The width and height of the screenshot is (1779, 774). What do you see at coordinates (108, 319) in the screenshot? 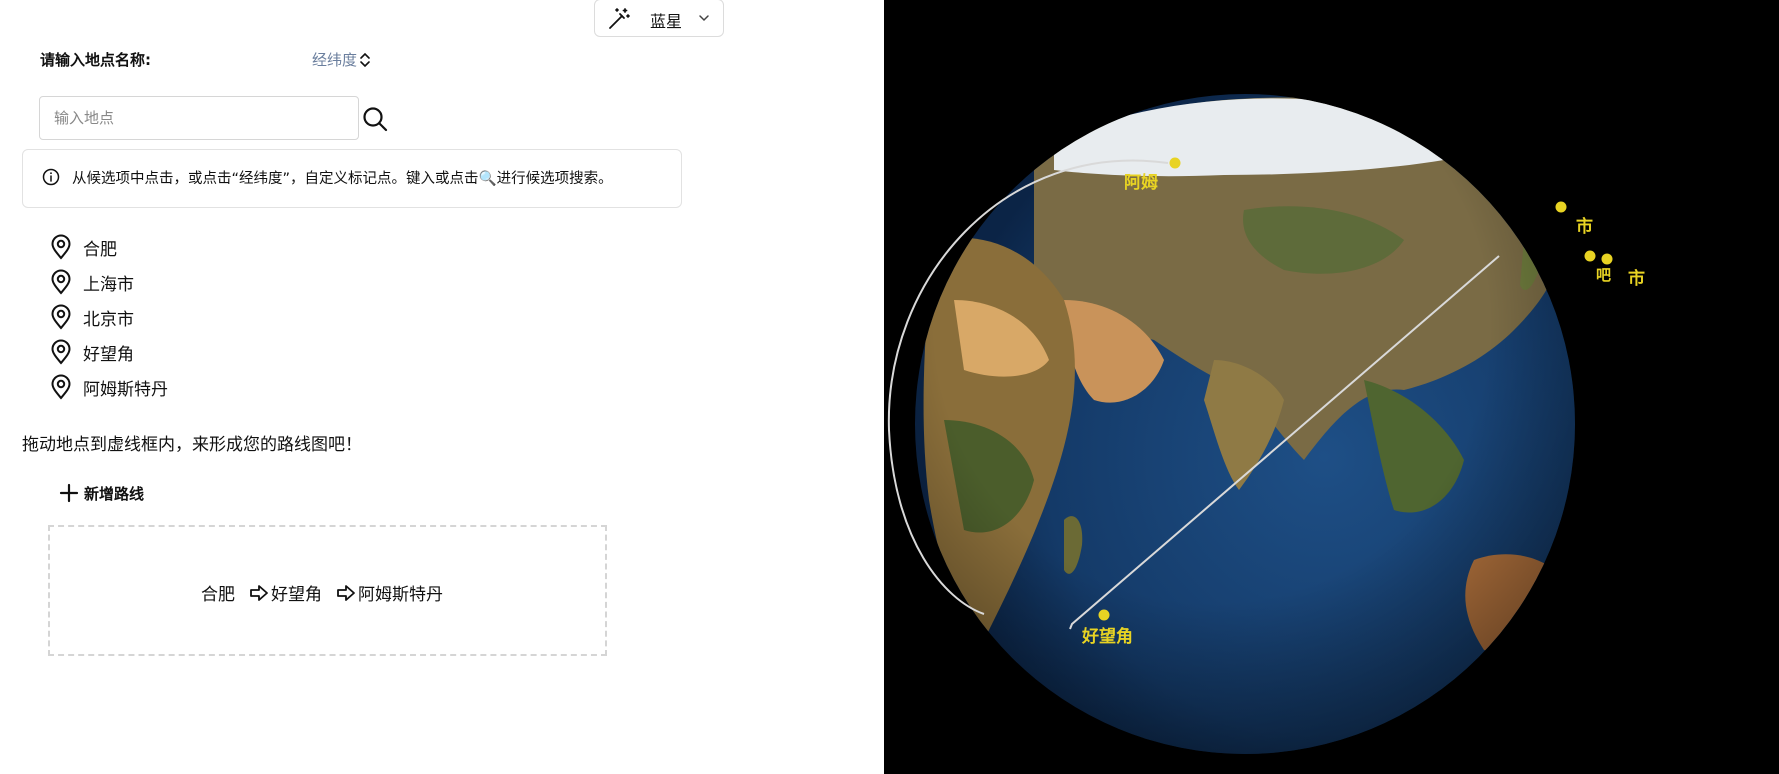
I see `place-item-label: 北京市` at bounding box center [108, 319].